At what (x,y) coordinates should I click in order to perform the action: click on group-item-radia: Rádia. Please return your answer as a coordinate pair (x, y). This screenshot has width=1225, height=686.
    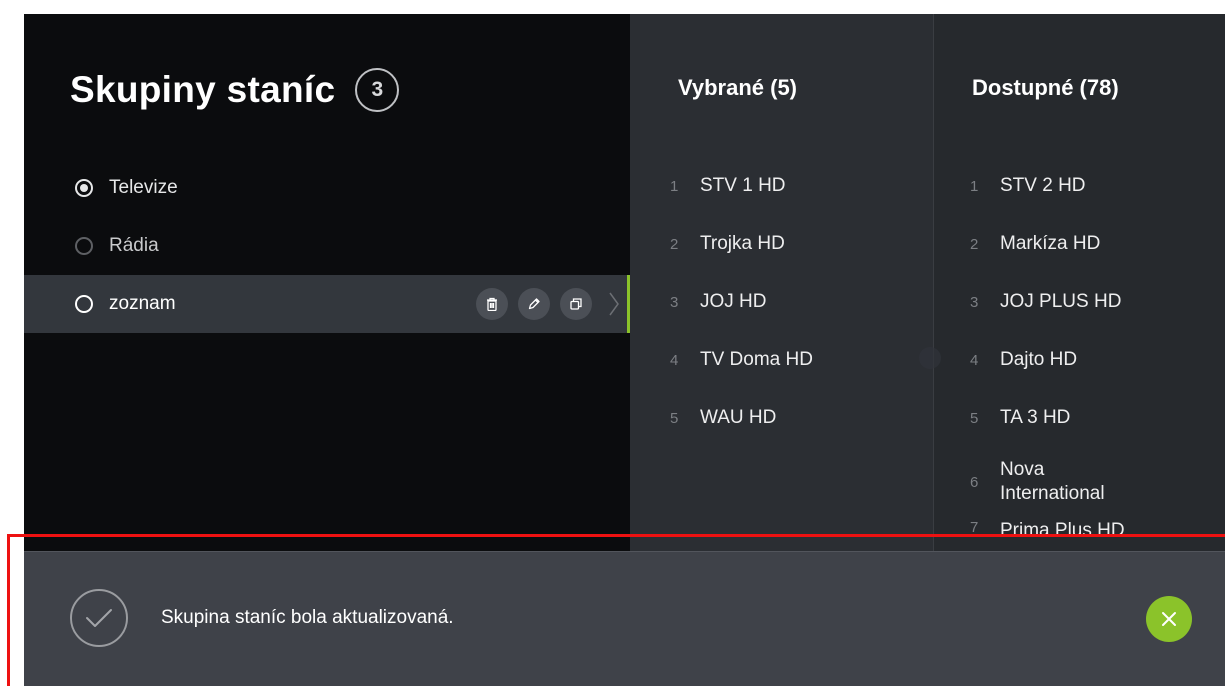
    Looking at the image, I should click on (327, 246).